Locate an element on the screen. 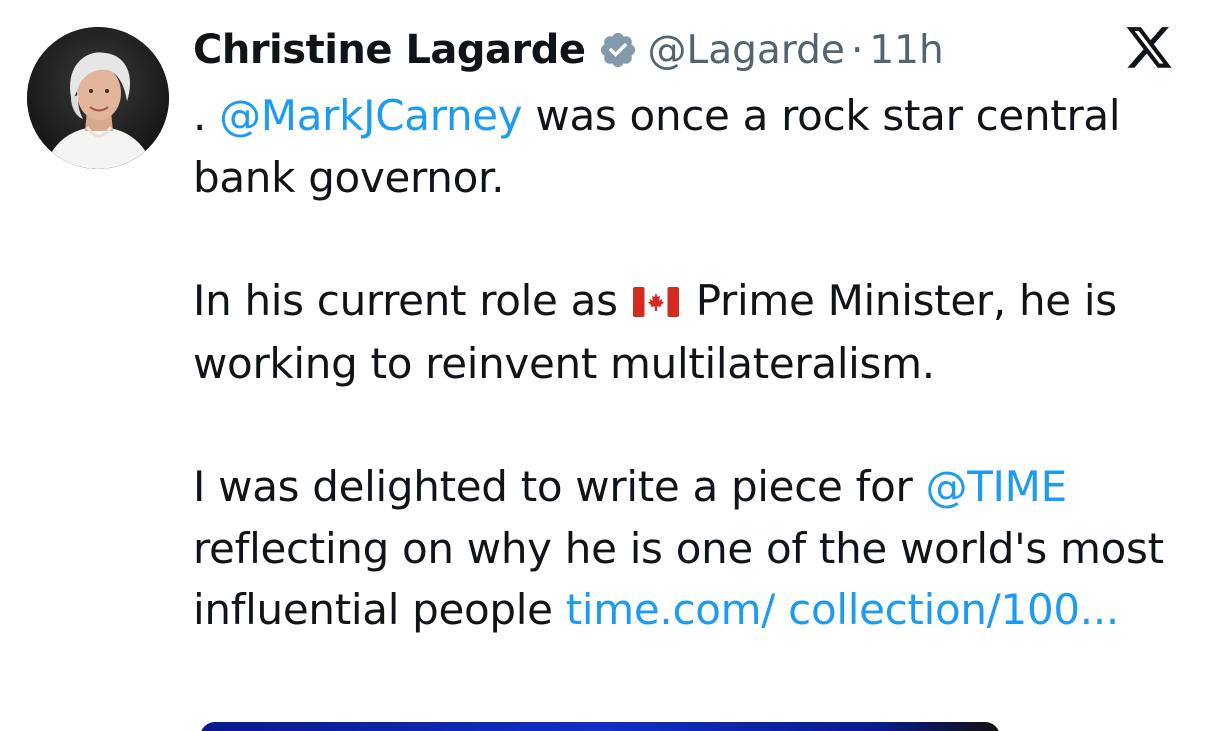  x-logo-icon is located at coordinates (1149, 50).